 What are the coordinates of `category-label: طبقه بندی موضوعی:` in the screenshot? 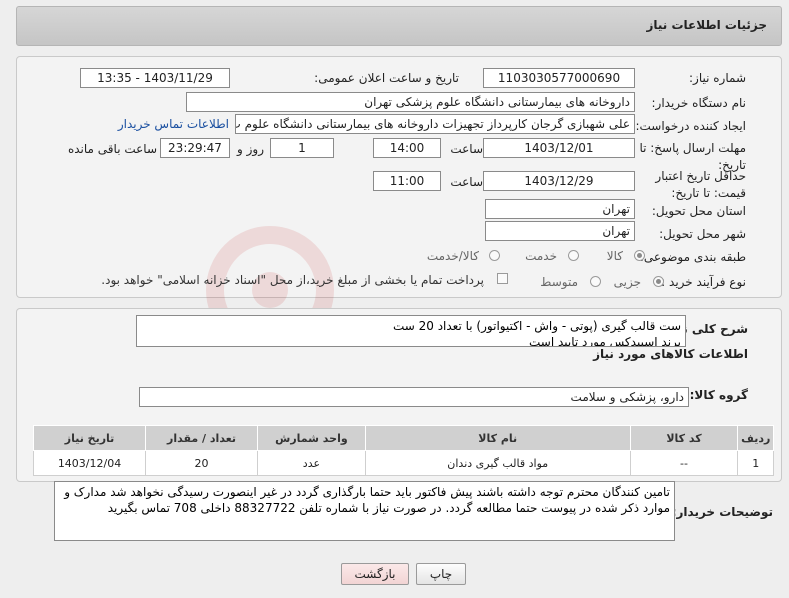 It's located at (692, 257).